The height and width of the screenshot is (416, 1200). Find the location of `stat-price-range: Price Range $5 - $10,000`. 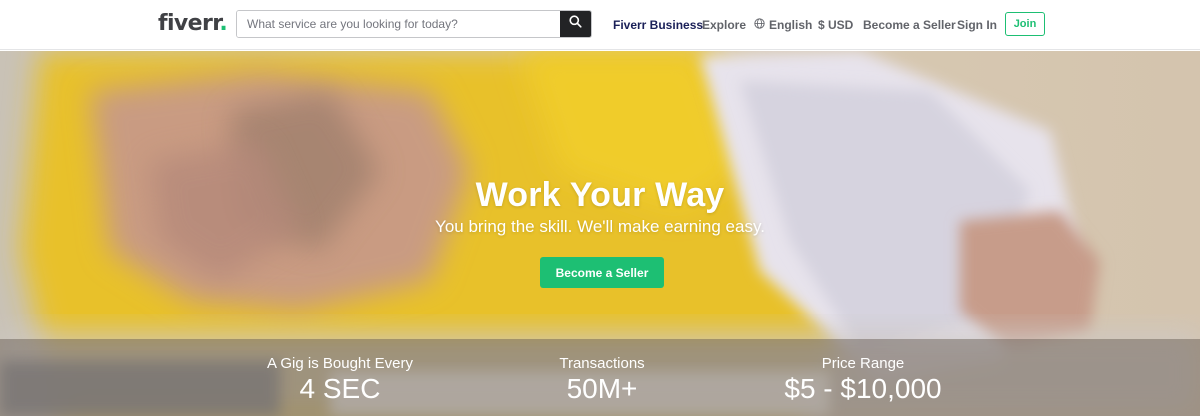

stat-price-range: Price Range $5 - $10,000 is located at coordinates (863, 379).